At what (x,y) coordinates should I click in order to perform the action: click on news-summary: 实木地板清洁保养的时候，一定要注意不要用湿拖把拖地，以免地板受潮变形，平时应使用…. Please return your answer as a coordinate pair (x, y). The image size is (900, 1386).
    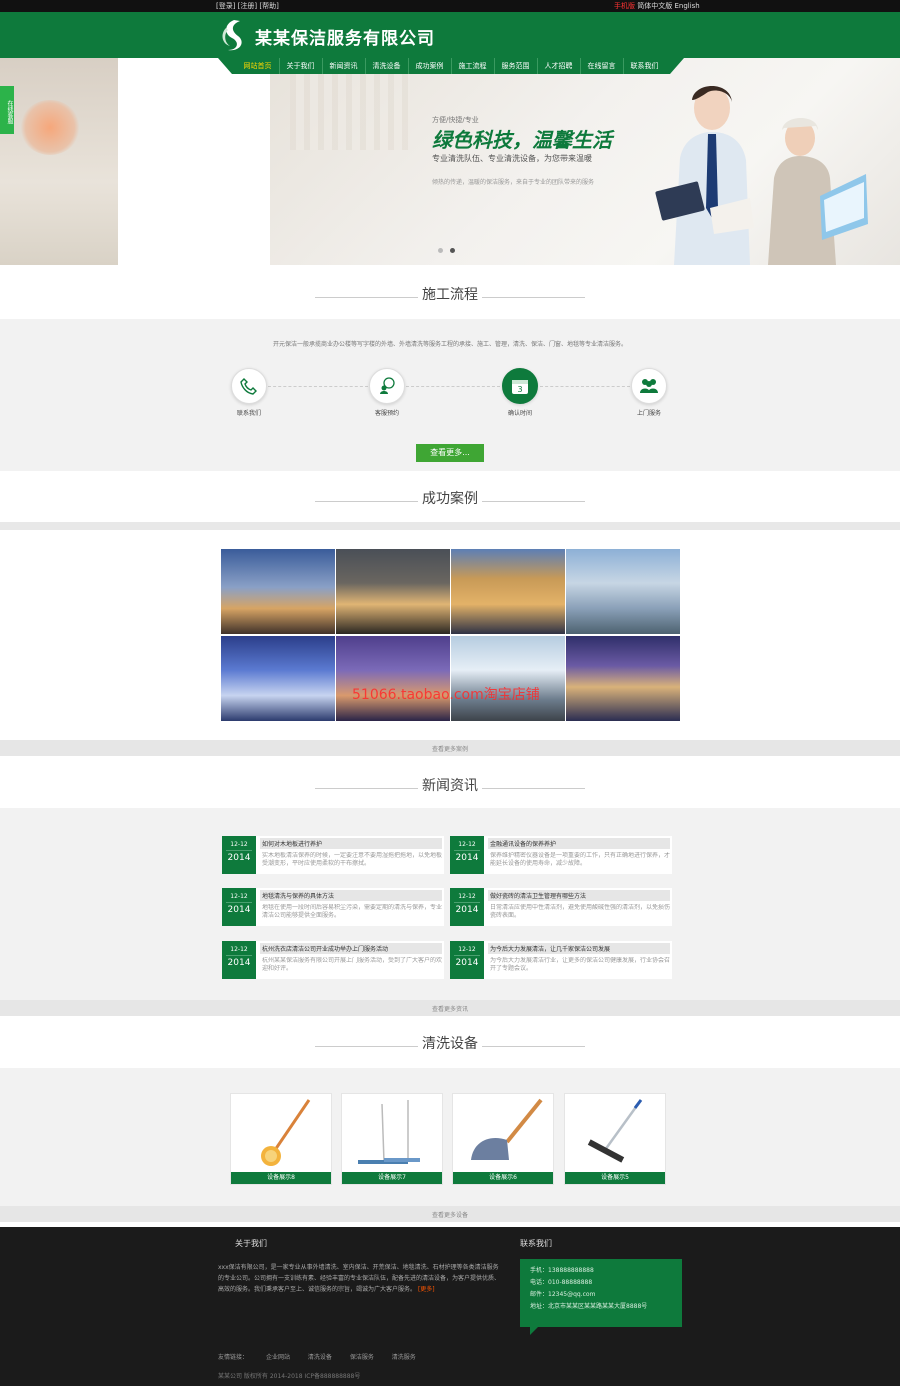
    Looking at the image, I should click on (352, 859).